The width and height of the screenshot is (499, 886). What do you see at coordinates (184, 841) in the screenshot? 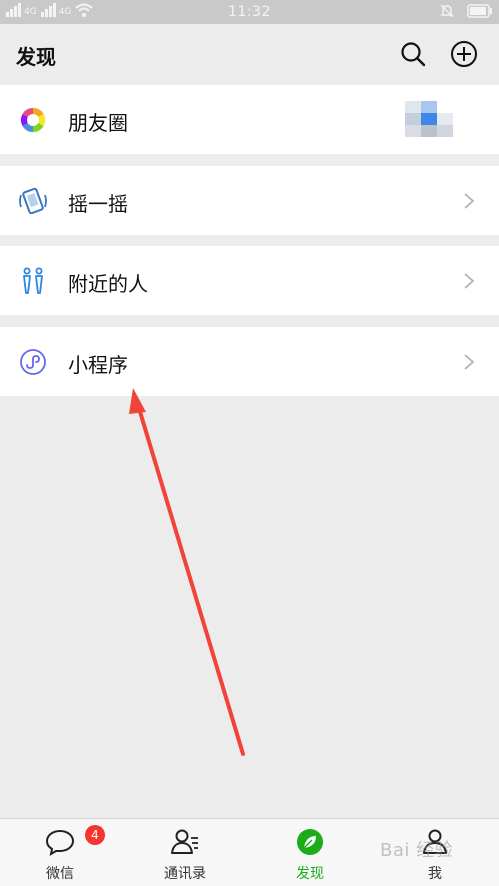
I see `contacts-icon` at bounding box center [184, 841].